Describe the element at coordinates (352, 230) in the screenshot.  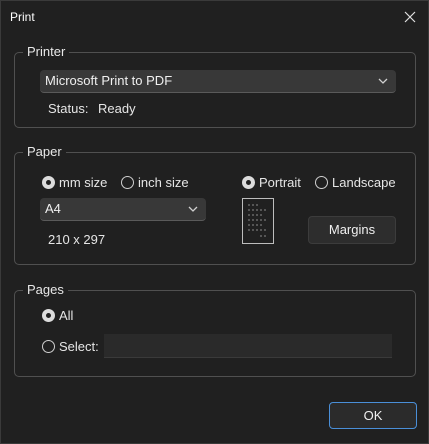
I see `margins-button: Margins` at that location.